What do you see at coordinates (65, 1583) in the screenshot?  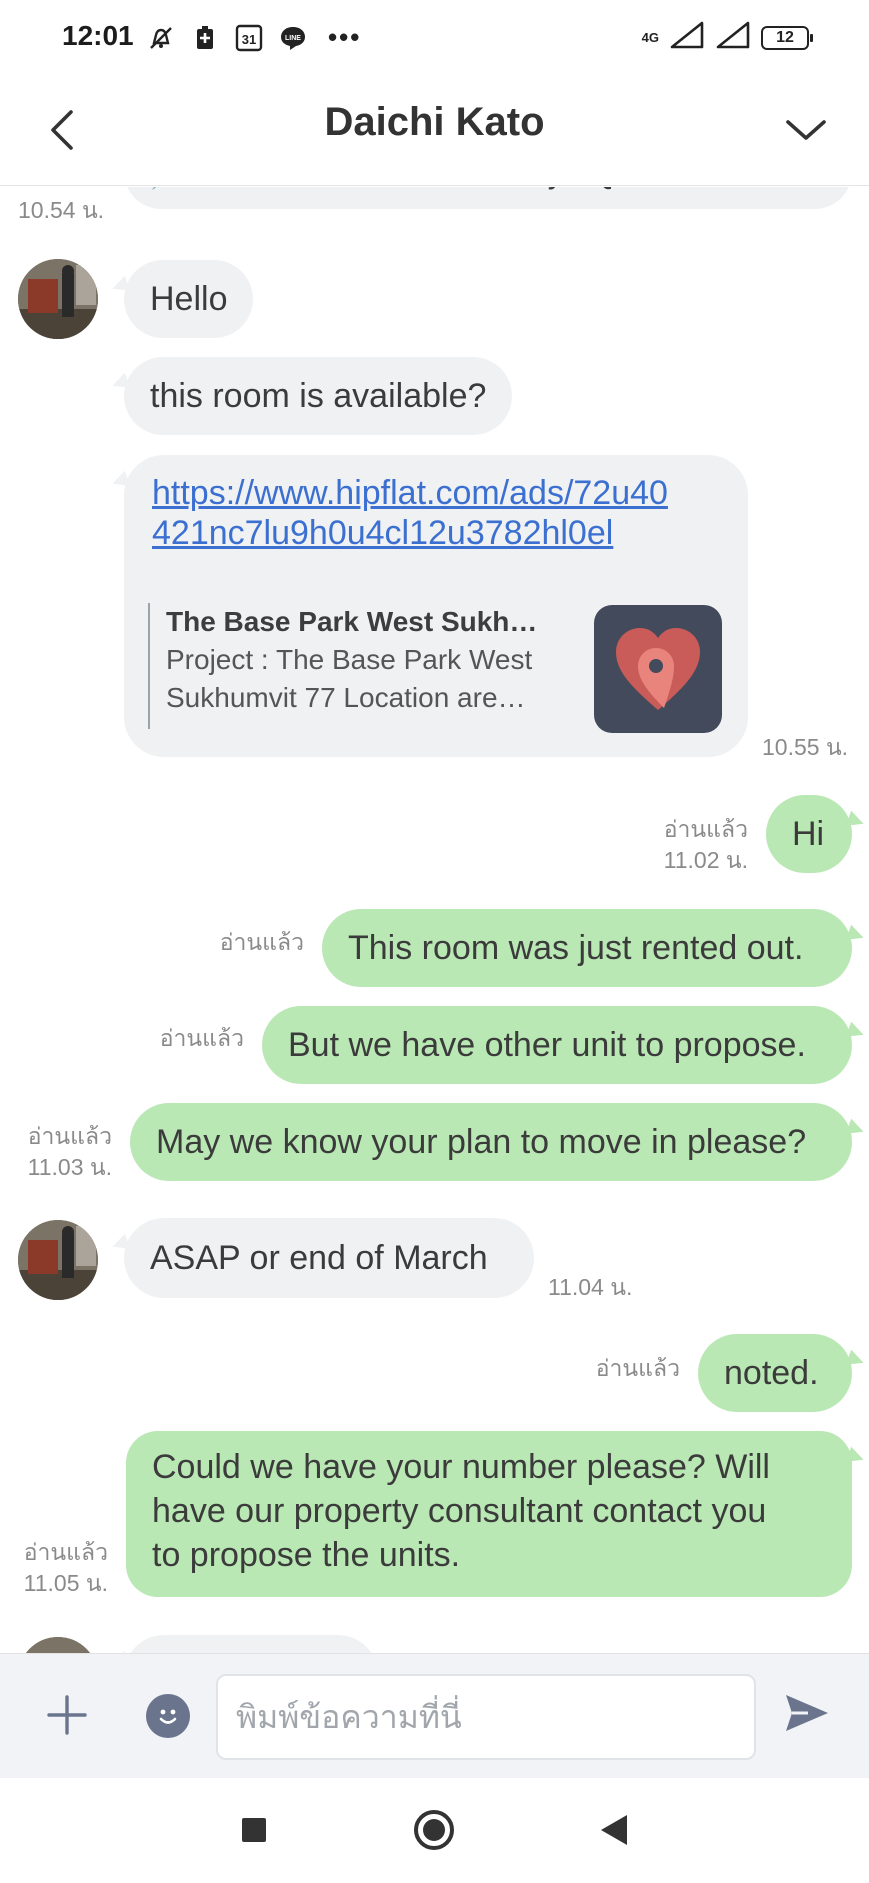 I see `message-time: 11.05 น.` at bounding box center [65, 1583].